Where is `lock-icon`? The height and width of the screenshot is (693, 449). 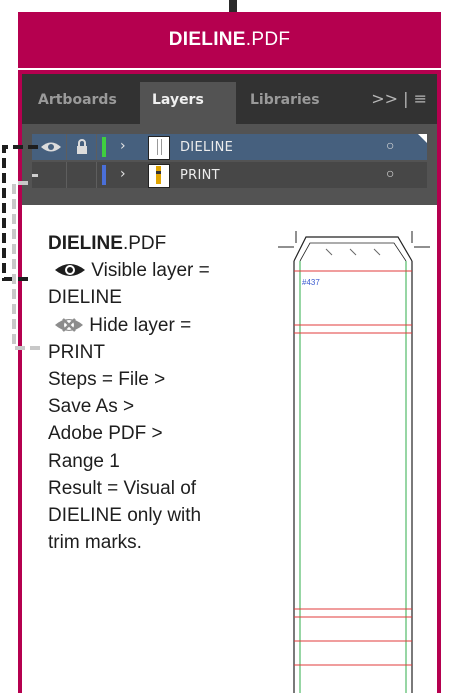 lock-icon is located at coordinates (82, 147).